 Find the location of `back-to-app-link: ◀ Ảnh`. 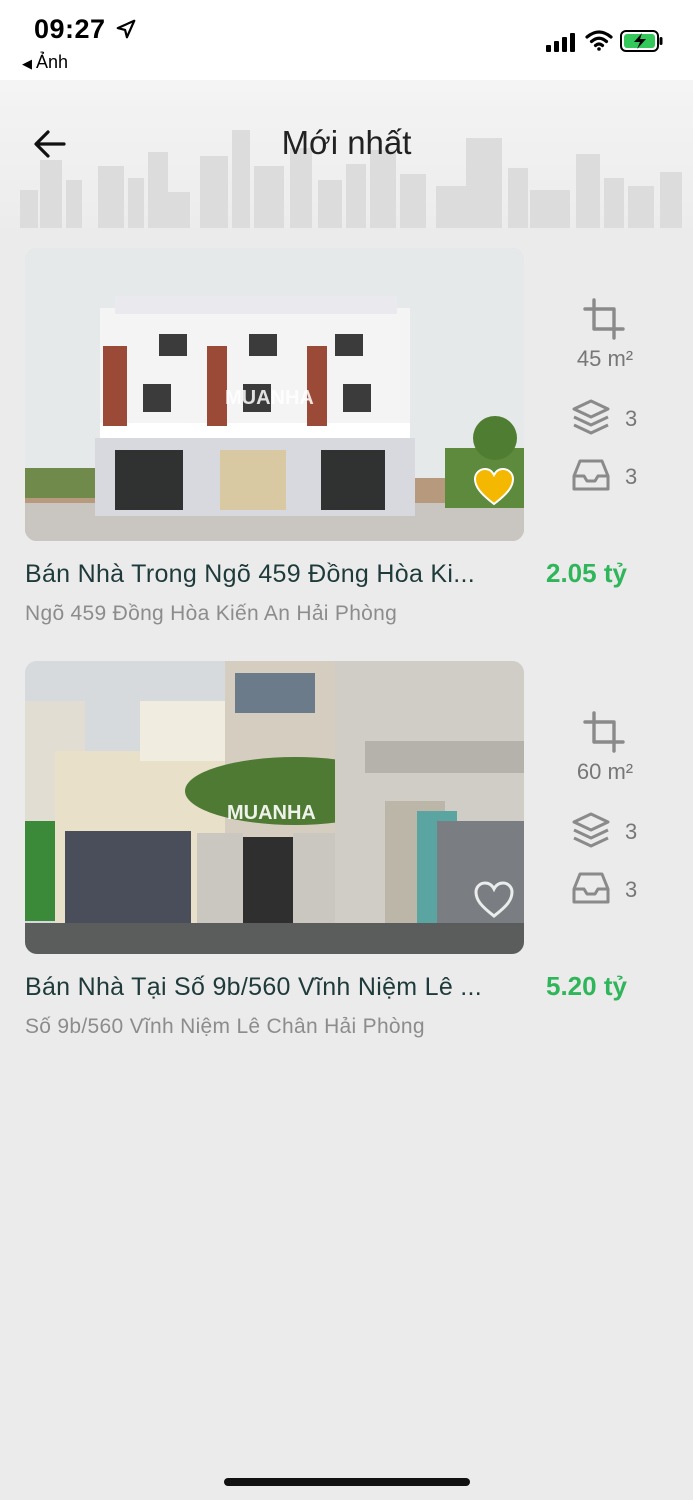

back-to-app-link: ◀ Ảnh is located at coordinates (45, 62).